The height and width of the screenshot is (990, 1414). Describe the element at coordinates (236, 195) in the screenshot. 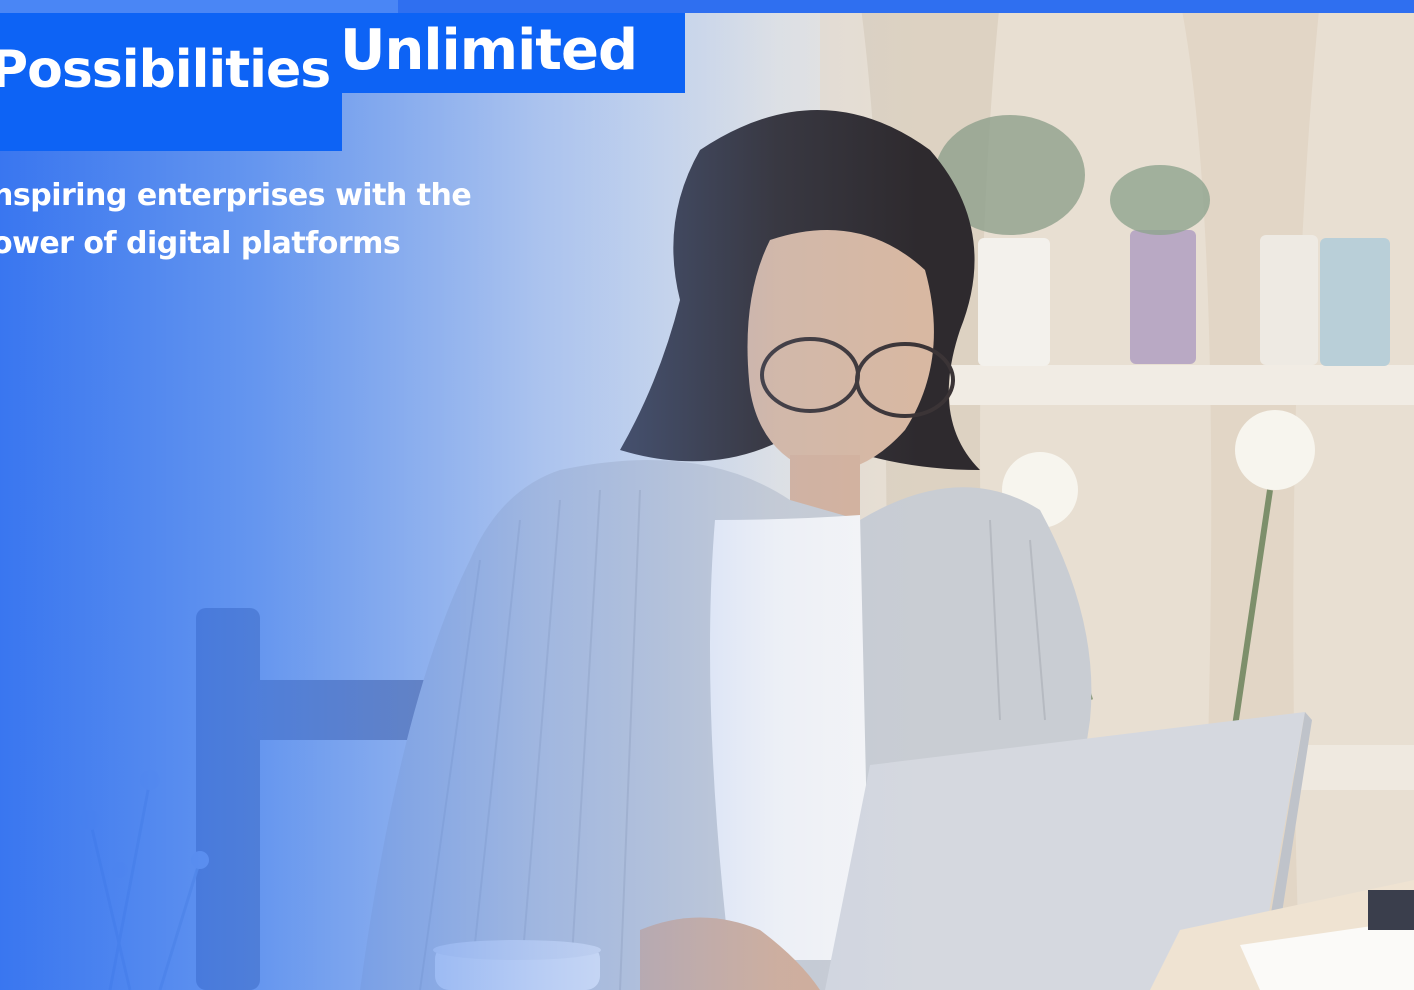

I see `hero-subtitle-line-1: nspiring enterprises with the` at that location.